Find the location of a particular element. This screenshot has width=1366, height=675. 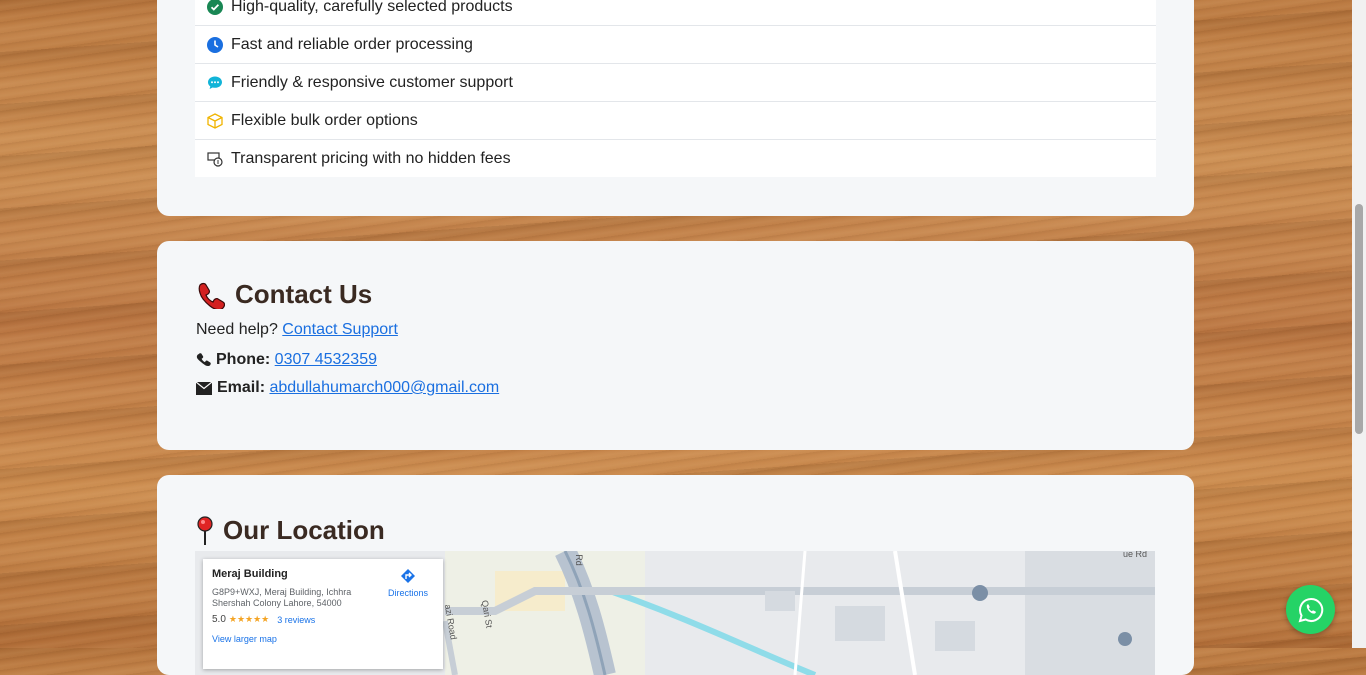

directions-button: Directions is located at coordinates (408, 583).